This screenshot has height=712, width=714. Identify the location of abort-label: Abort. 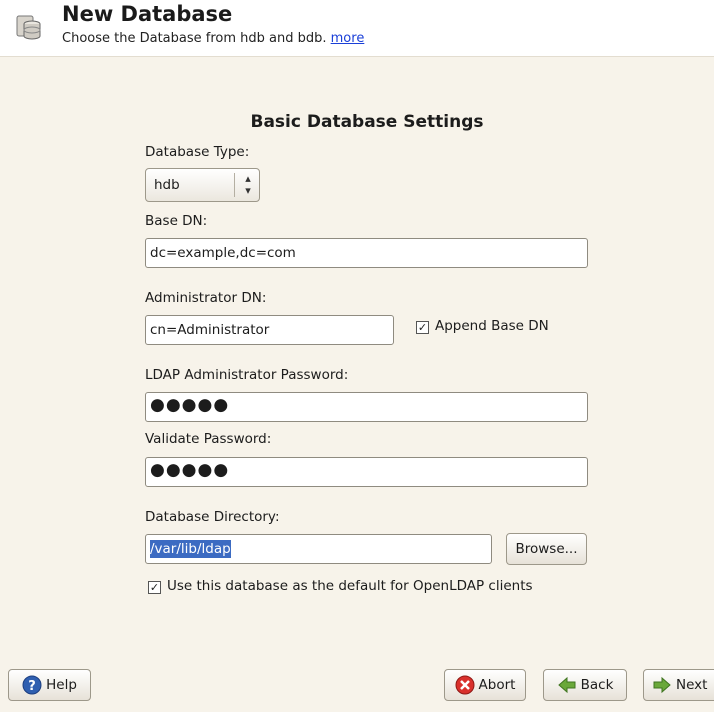
(497, 685).